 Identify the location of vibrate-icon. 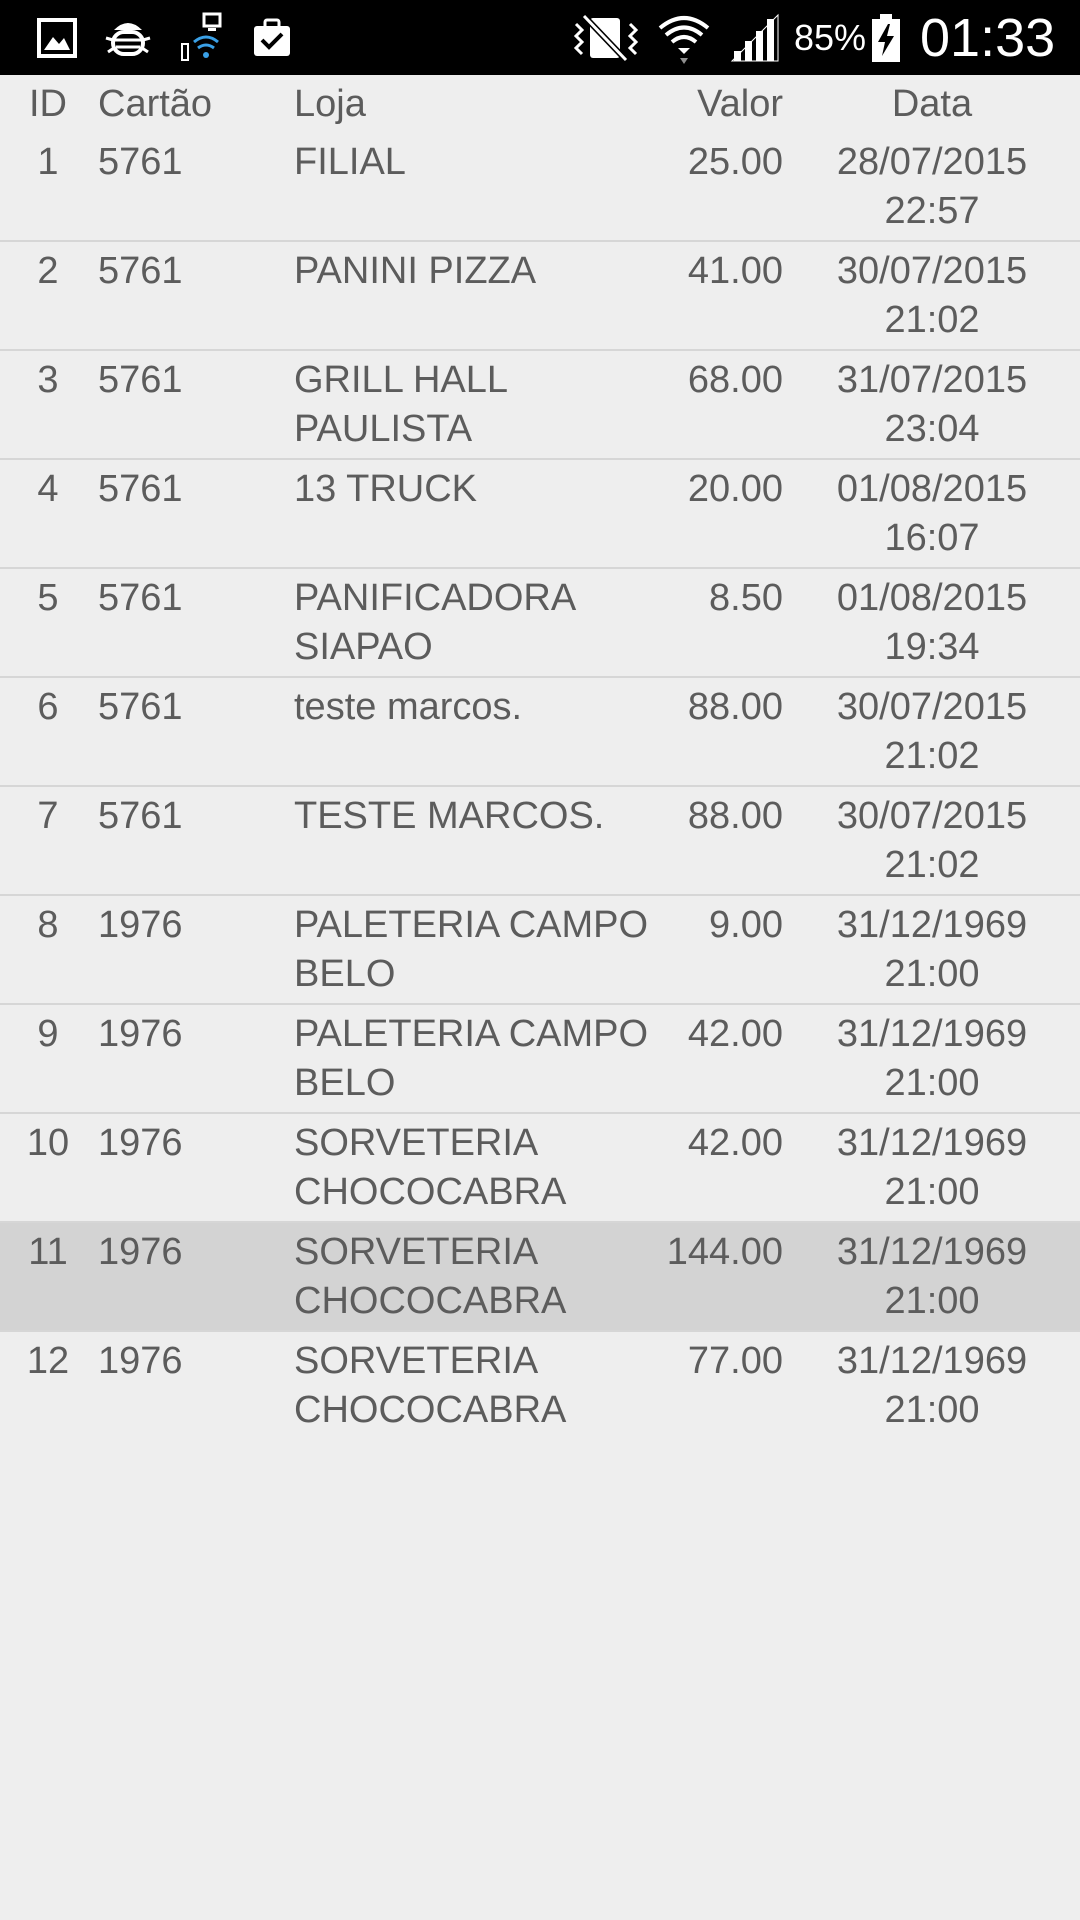
(606, 38).